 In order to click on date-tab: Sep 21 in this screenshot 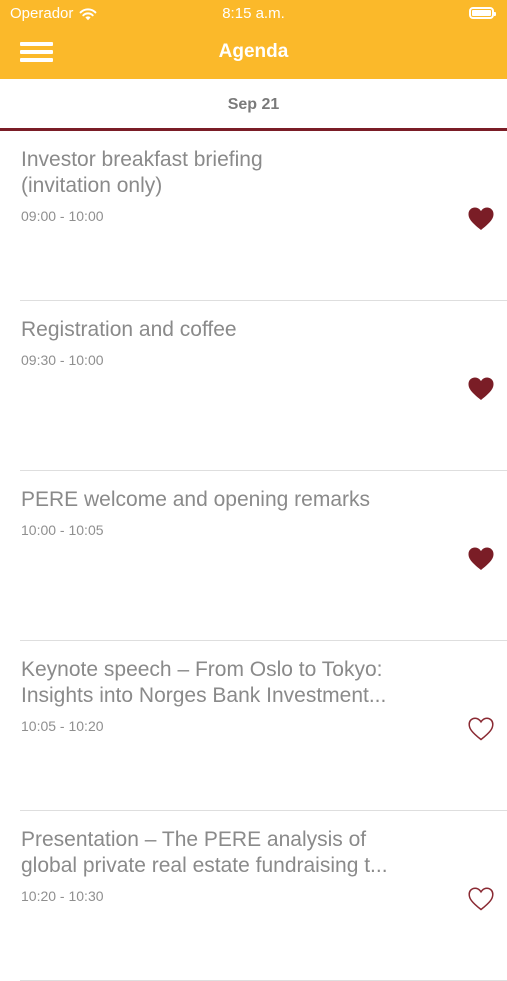, I will do `click(253, 105)`.